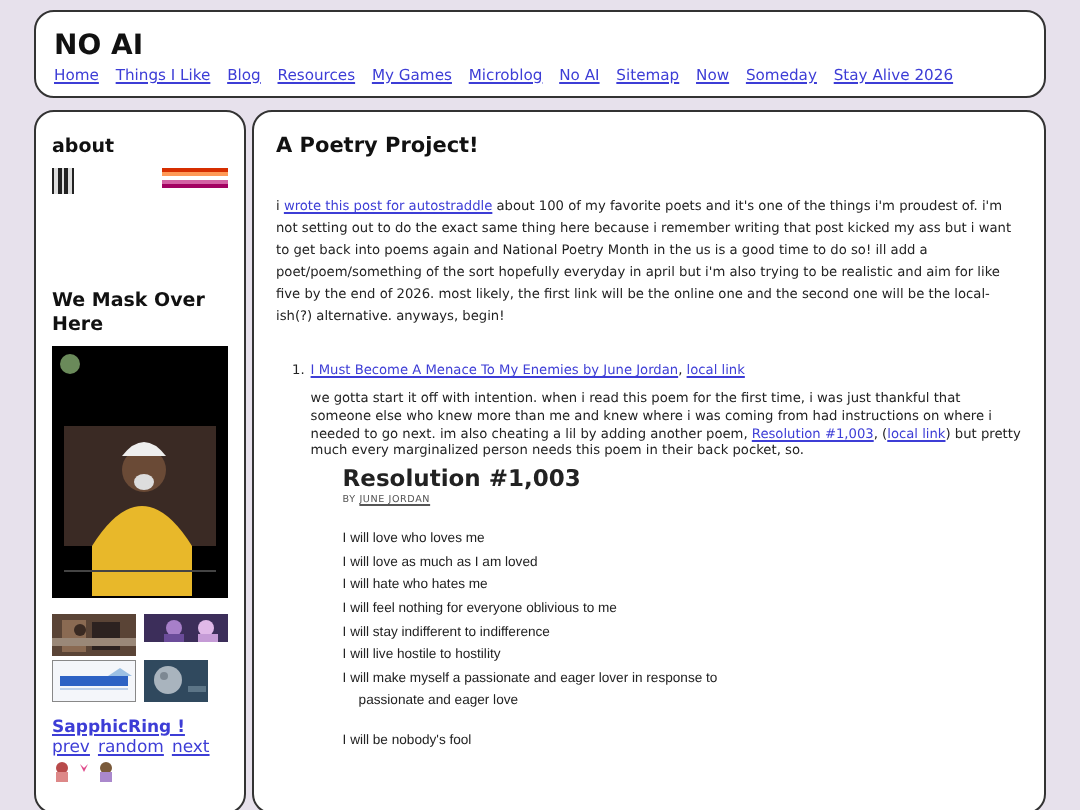 Image resolution: width=1080 pixels, height=810 pixels. What do you see at coordinates (190, 747) in the screenshot?
I see `webring-link: next` at bounding box center [190, 747].